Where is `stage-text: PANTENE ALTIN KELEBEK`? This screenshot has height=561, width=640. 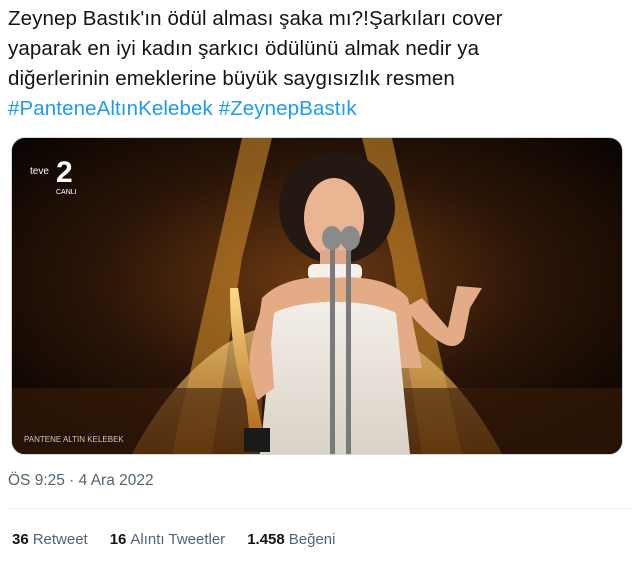
stage-text: PANTENE ALTIN KELEBEK is located at coordinates (74, 439).